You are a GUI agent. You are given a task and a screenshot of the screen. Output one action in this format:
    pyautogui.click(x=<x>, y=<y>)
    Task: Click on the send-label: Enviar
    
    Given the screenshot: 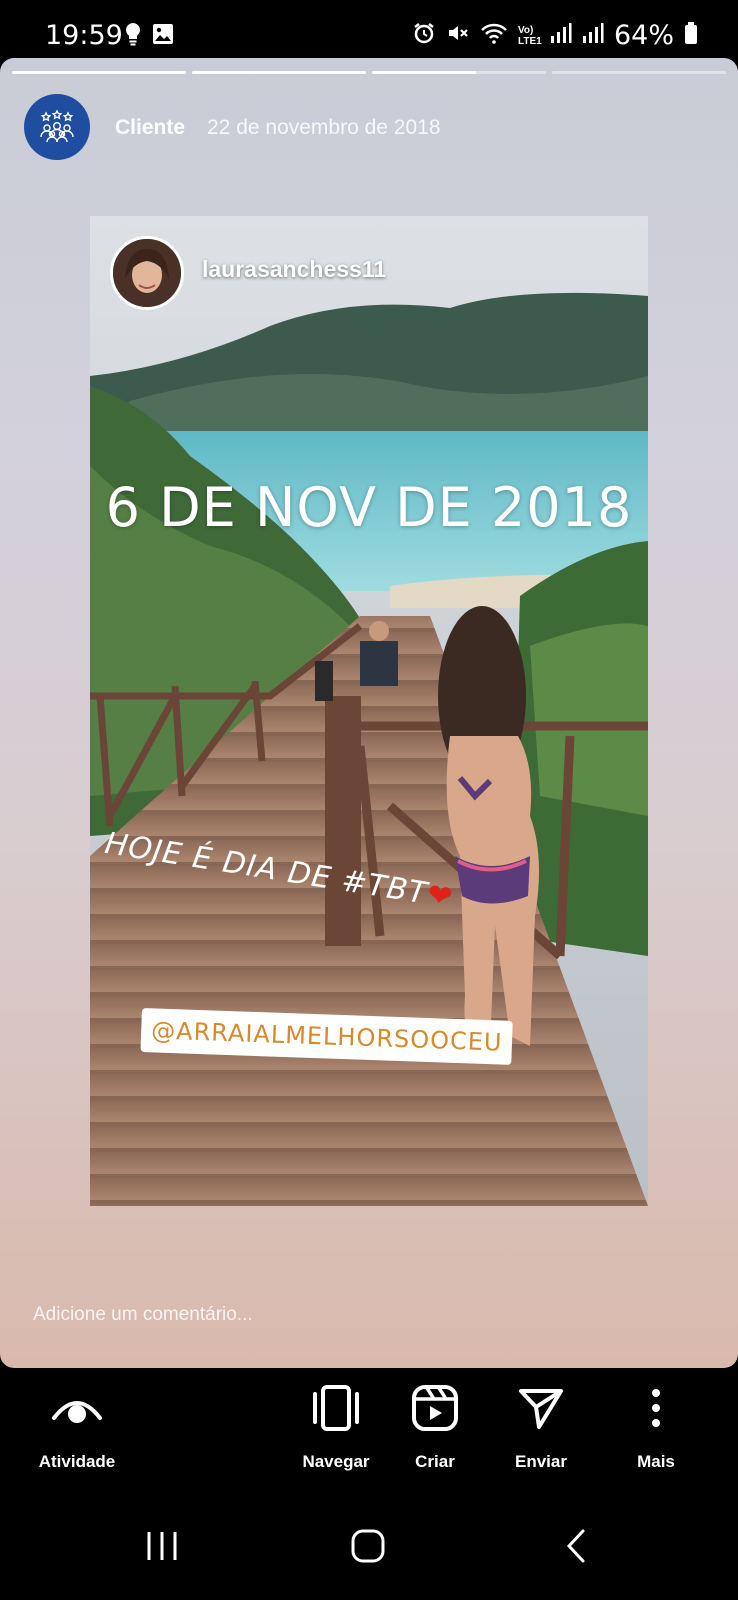 What is the action you would take?
    pyautogui.click(x=541, y=1461)
    